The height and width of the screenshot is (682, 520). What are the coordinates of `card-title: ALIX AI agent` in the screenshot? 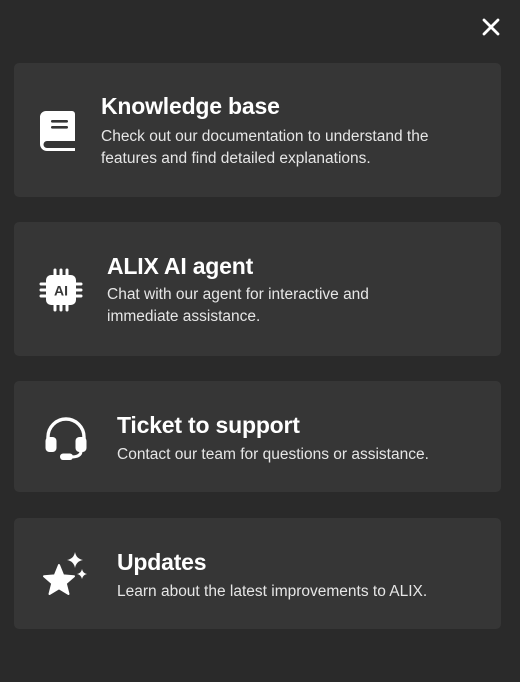 It's located at (180, 266).